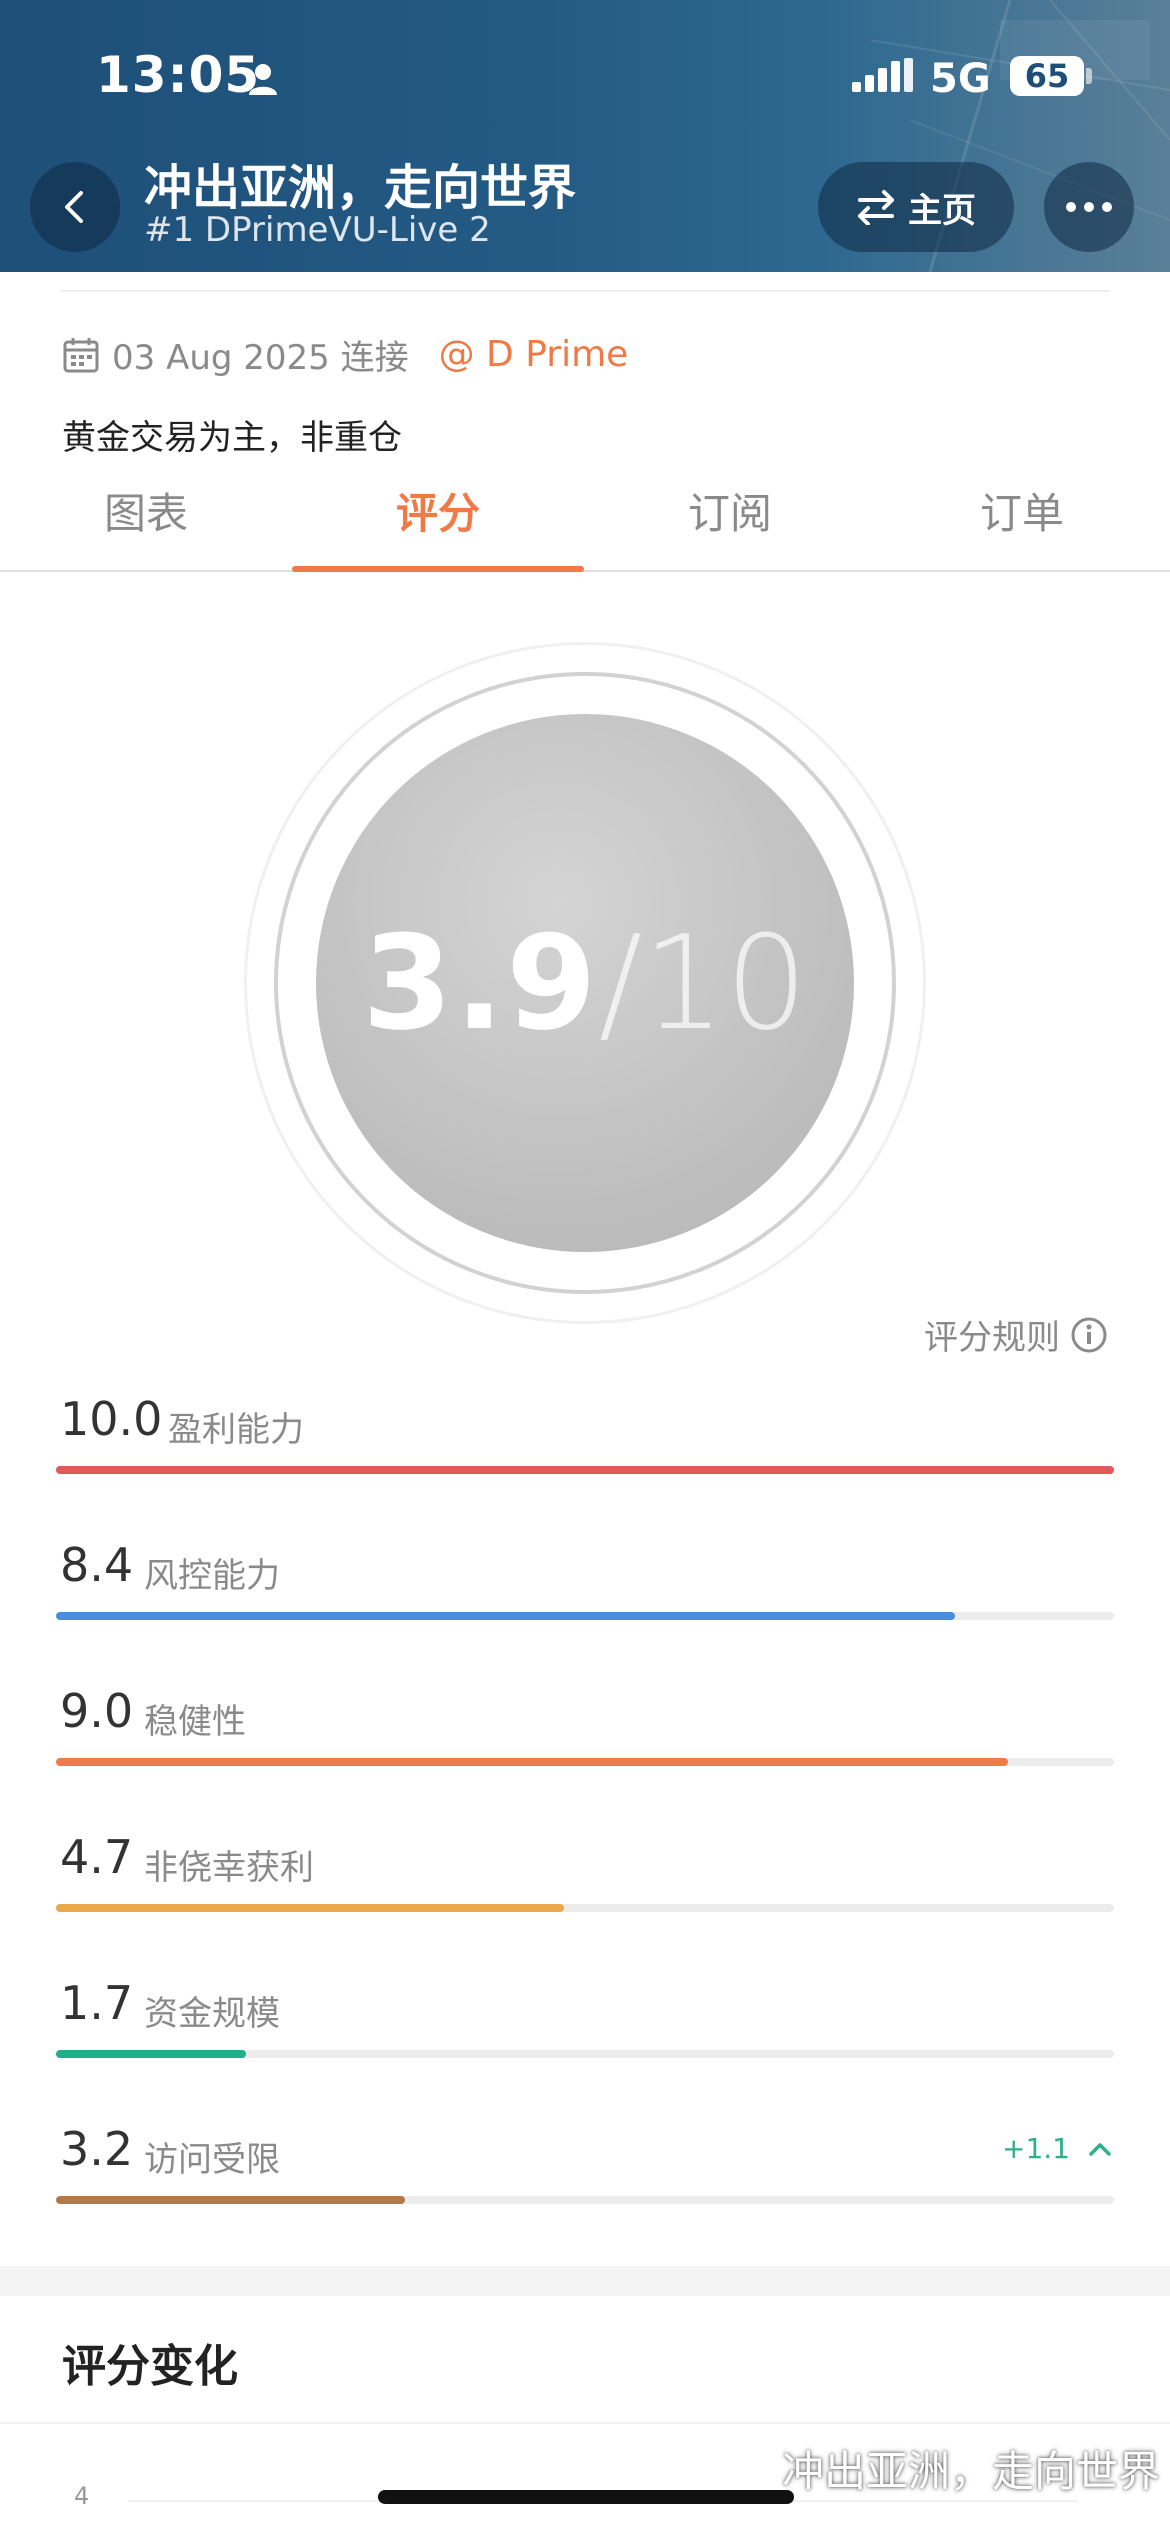 The image size is (1170, 2532). I want to click on metric-row: 4.7 非侥幸获利, so click(585, 1885).